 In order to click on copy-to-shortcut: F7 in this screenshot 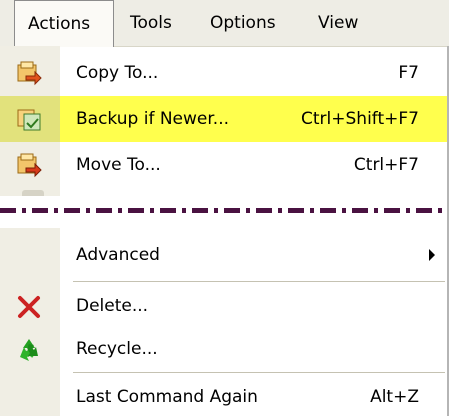, I will do `click(408, 73)`.